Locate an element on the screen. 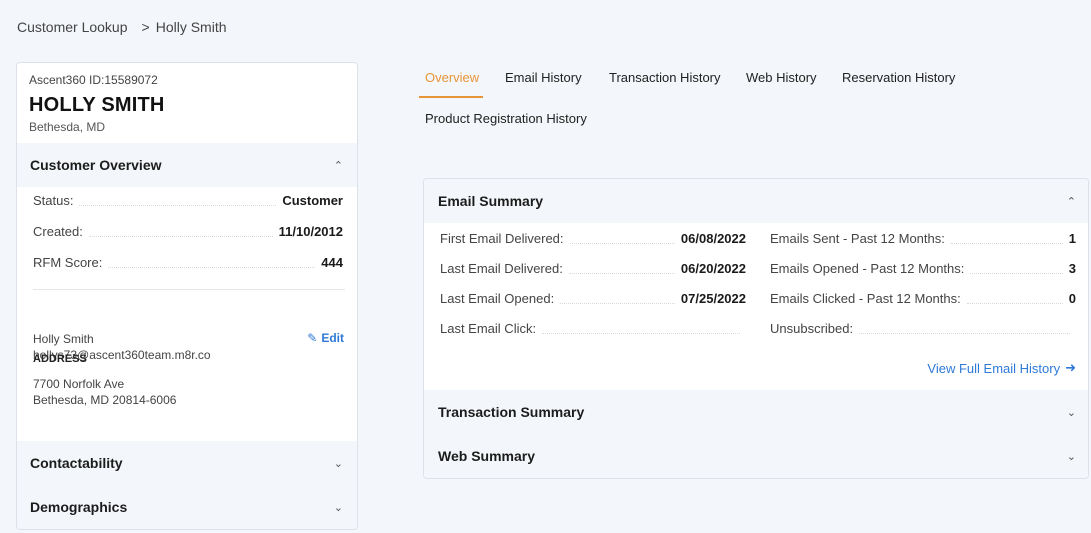 This screenshot has height=533, width=1091. customer-id: Ascent360 ID:15589072 is located at coordinates (93, 80).